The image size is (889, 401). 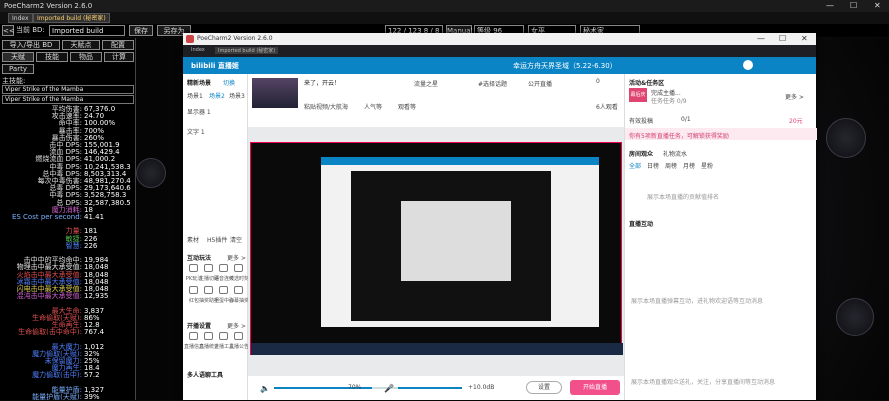 What do you see at coordinates (499, 65) in the screenshot?
I see `live-header: bilibili 直播姬 幸运方舟天界圣域（5.22-6.30）` at bounding box center [499, 65].